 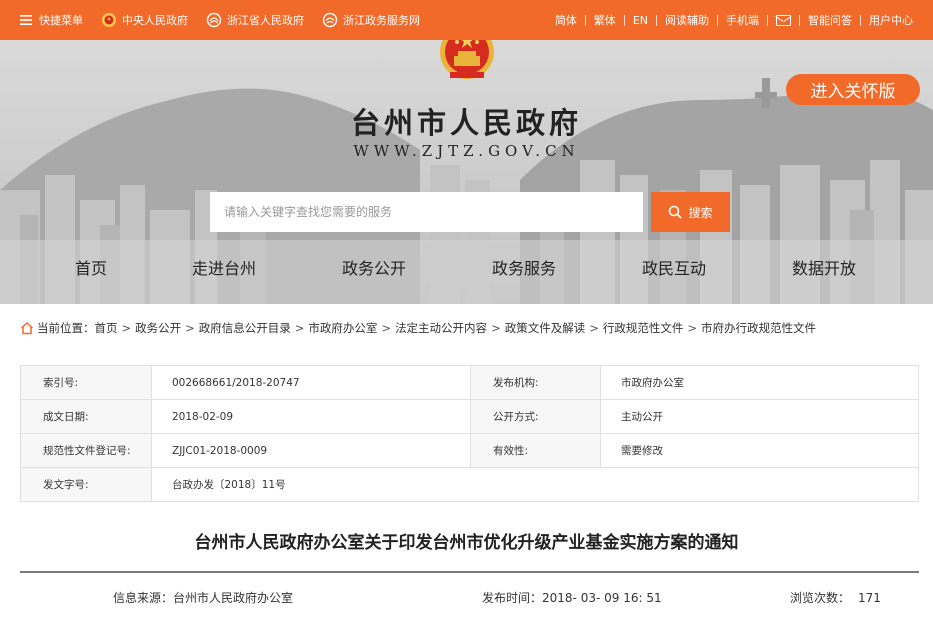 What do you see at coordinates (245, 328) in the screenshot?
I see `breadcrumb-item: 政府信息公开目录` at bounding box center [245, 328].